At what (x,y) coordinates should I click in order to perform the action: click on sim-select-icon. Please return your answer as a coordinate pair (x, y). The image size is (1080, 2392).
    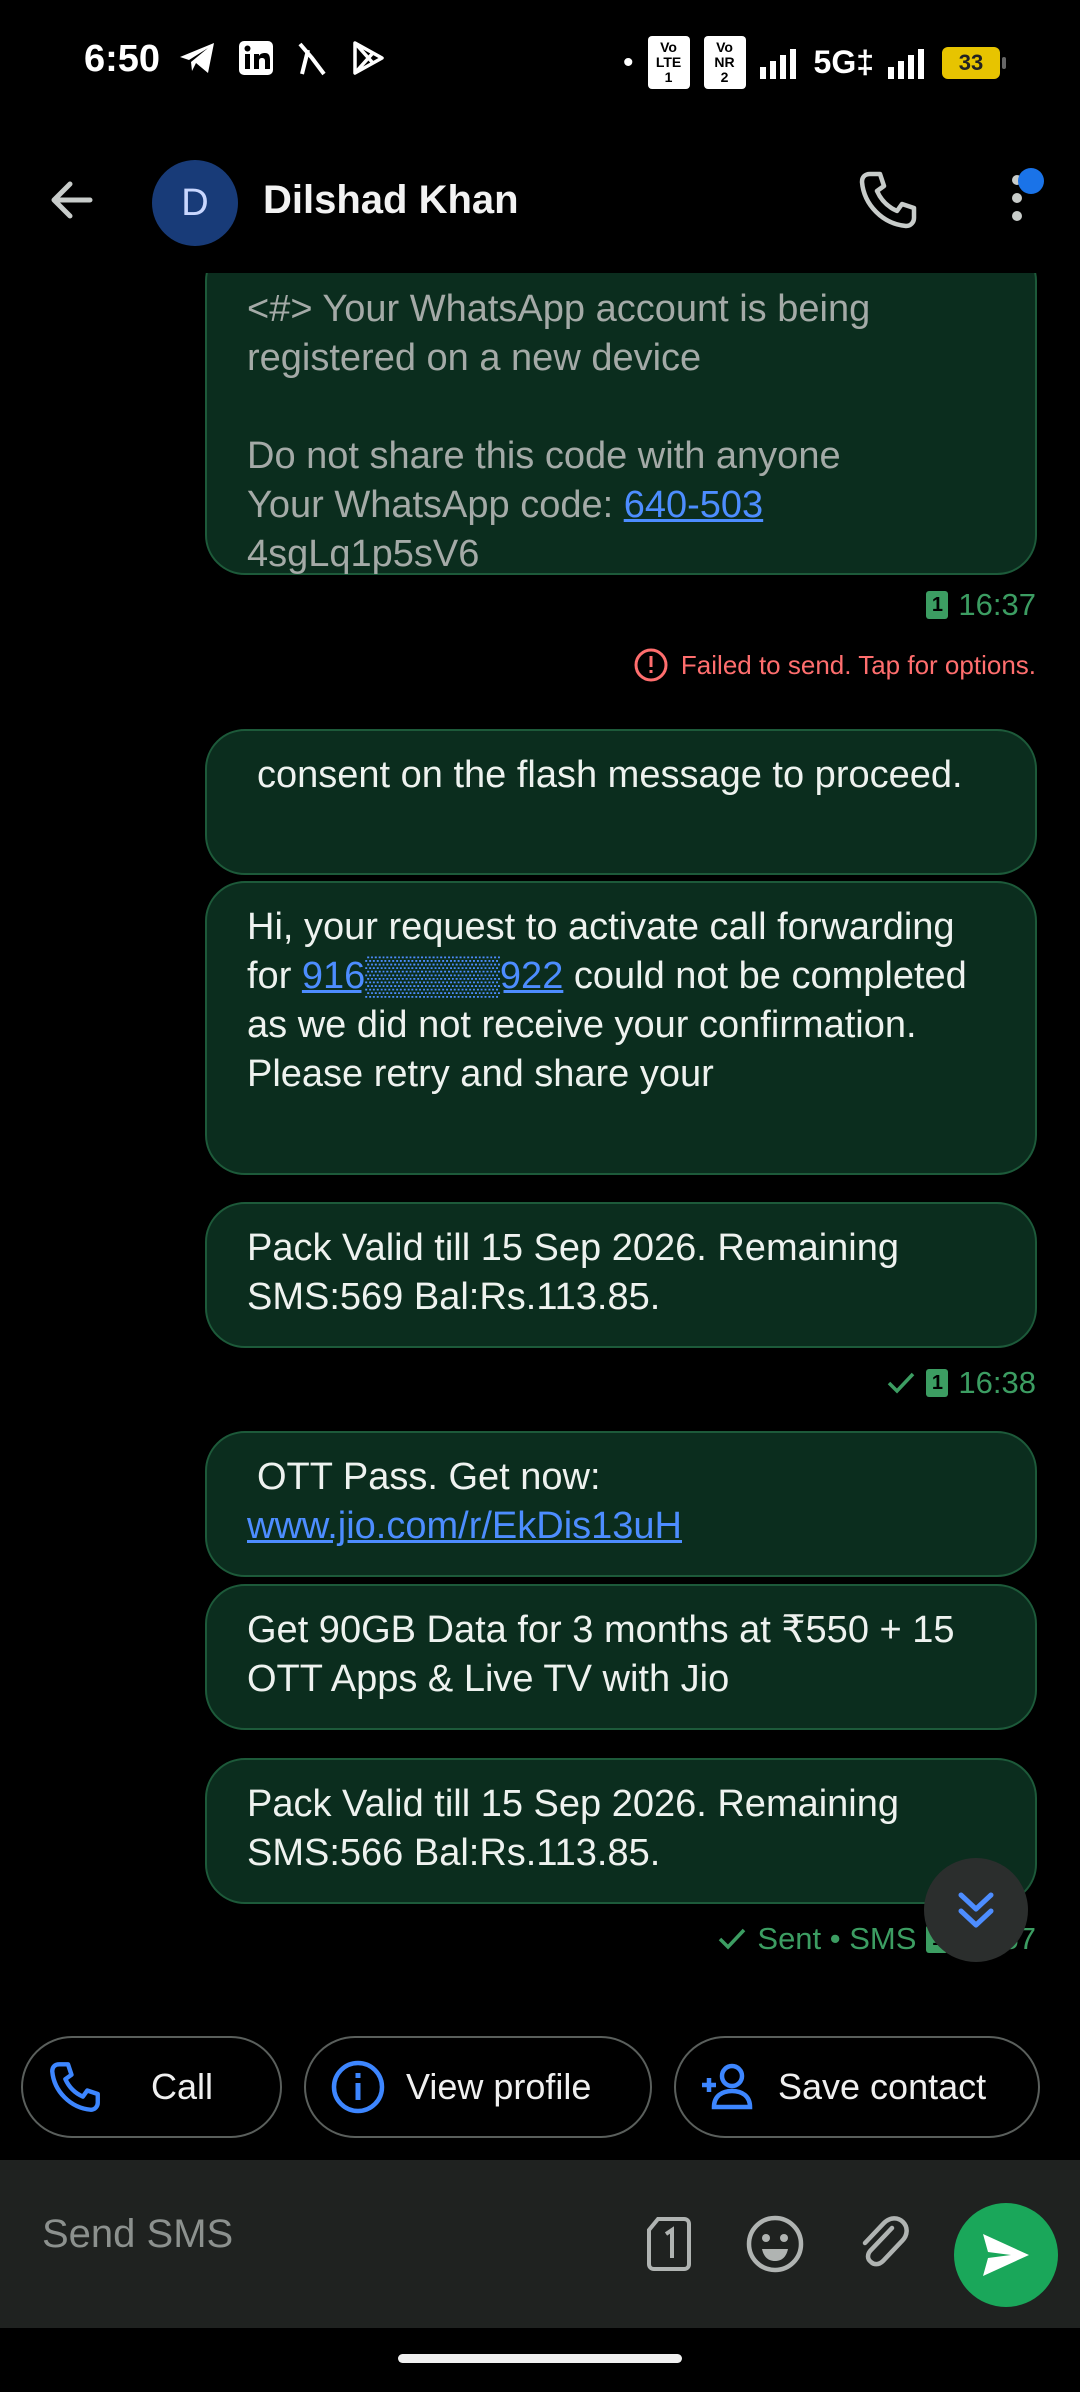
    Looking at the image, I should click on (669, 2244).